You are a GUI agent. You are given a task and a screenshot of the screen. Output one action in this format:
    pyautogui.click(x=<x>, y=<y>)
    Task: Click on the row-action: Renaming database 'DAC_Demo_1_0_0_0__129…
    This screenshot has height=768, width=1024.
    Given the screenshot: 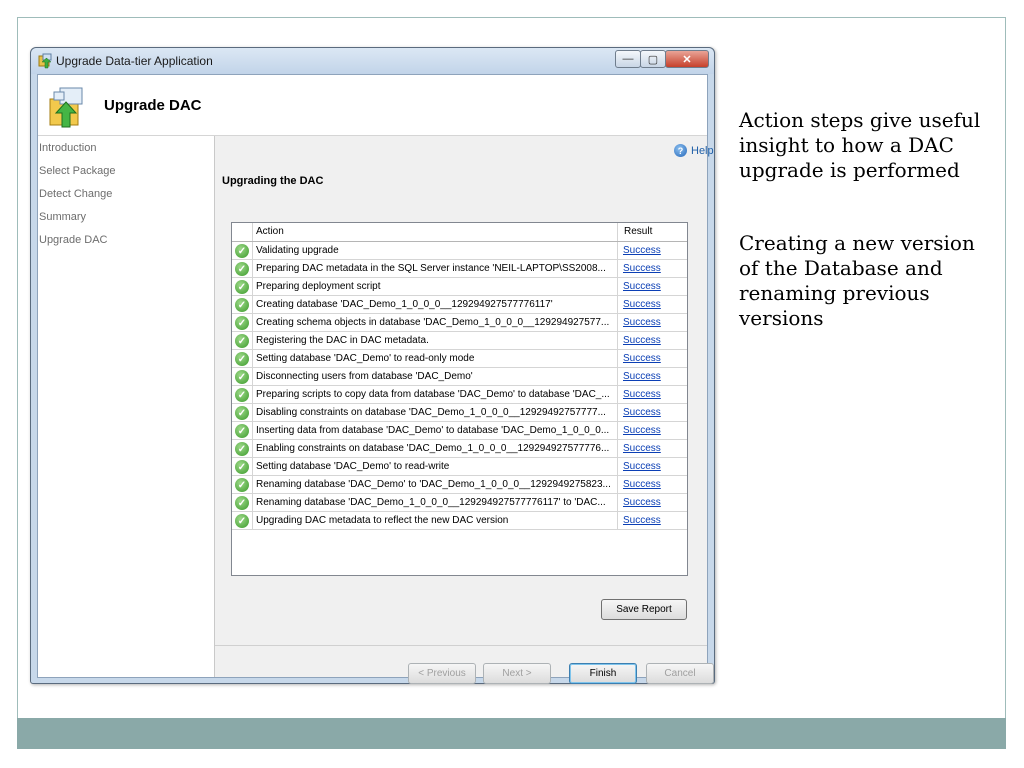 What is the action you would take?
    pyautogui.click(x=431, y=502)
    